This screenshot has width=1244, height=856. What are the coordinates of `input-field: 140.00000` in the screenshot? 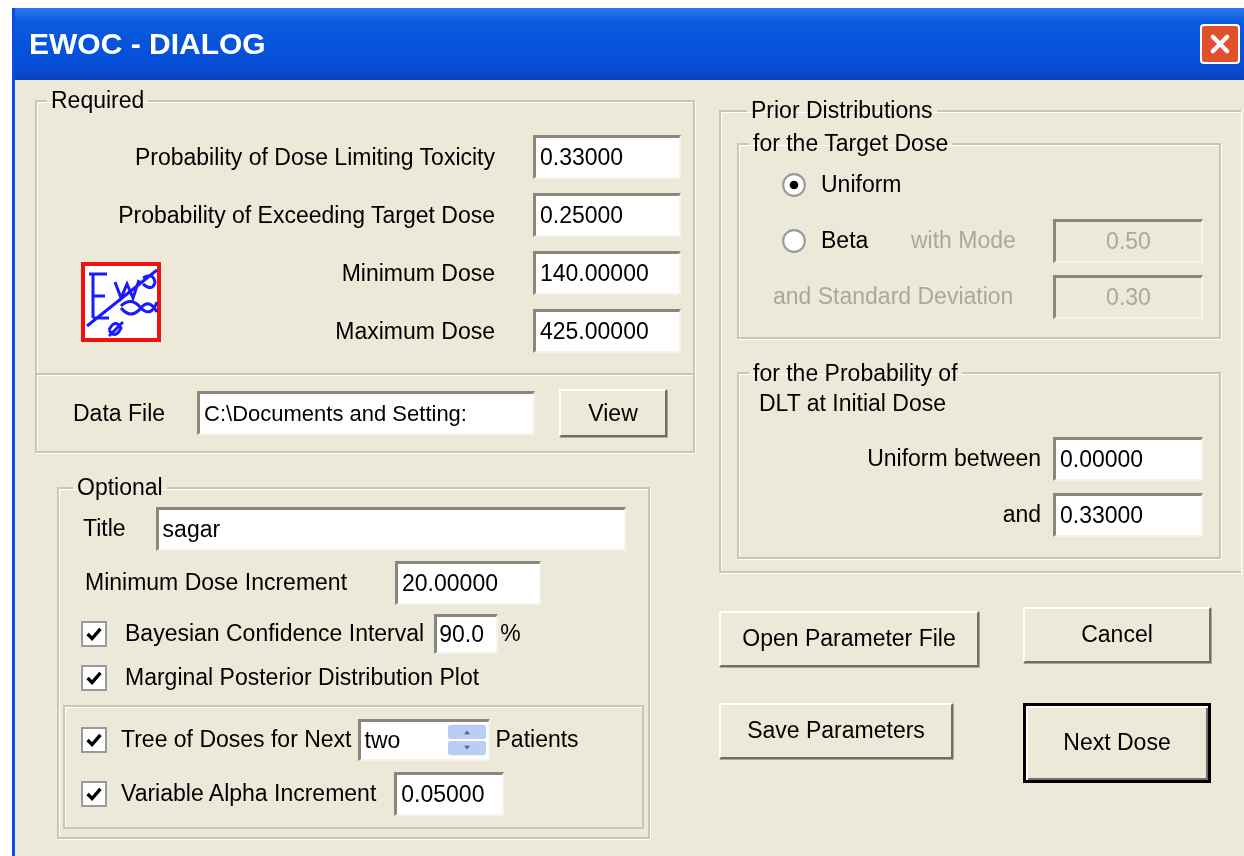 It's located at (607, 273).